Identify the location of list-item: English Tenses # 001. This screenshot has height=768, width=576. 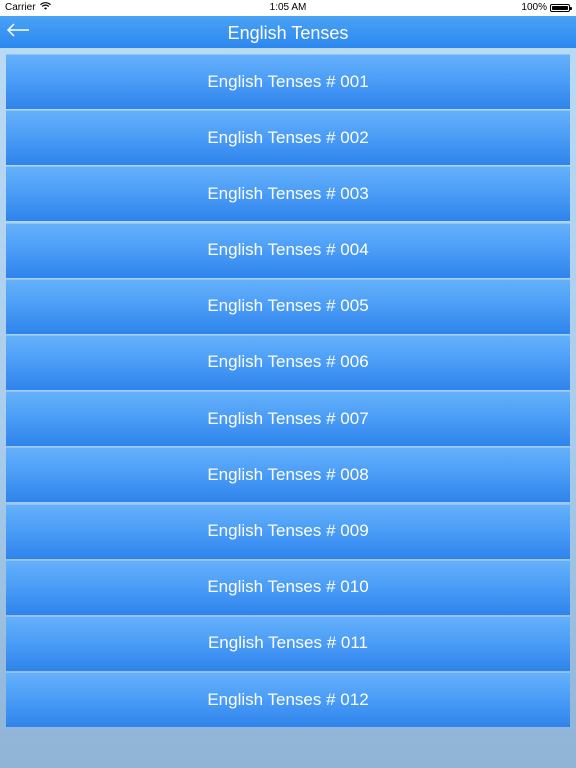
(288, 81).